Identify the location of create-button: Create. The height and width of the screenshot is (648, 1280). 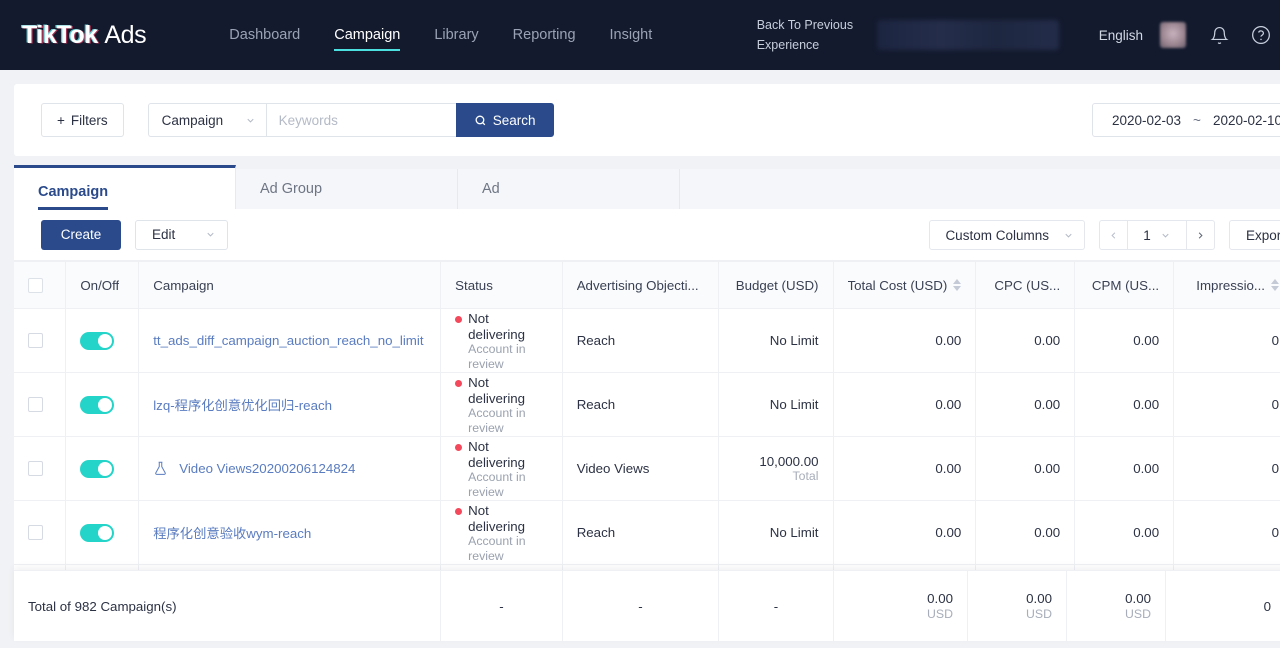
(81, 234).